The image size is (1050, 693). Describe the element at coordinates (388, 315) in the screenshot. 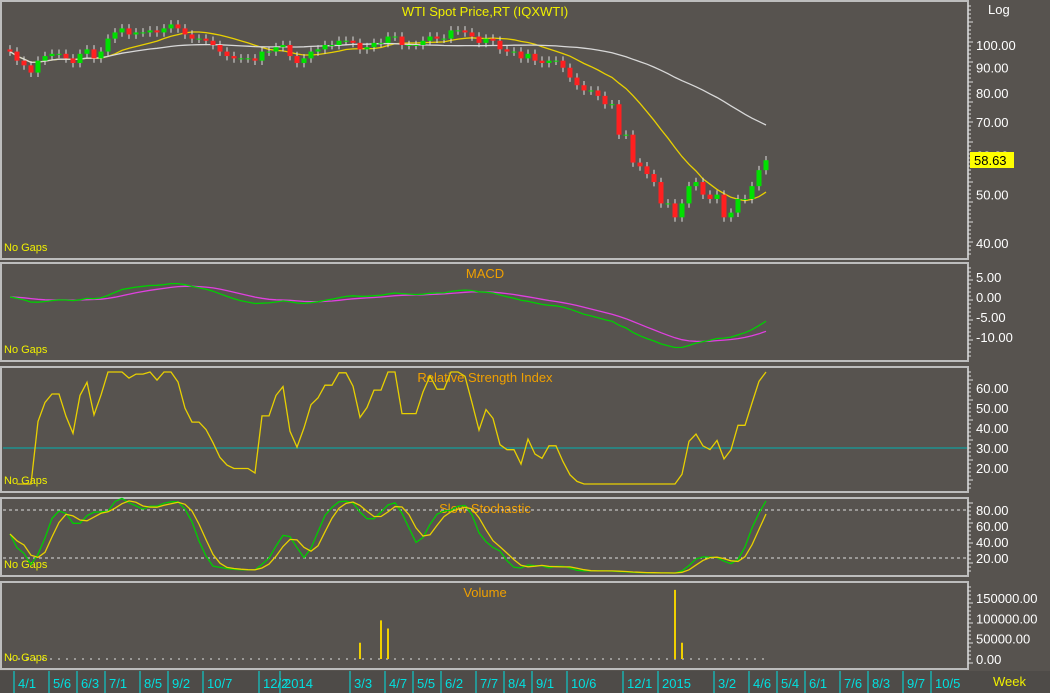

I see `macd-line` at that location.